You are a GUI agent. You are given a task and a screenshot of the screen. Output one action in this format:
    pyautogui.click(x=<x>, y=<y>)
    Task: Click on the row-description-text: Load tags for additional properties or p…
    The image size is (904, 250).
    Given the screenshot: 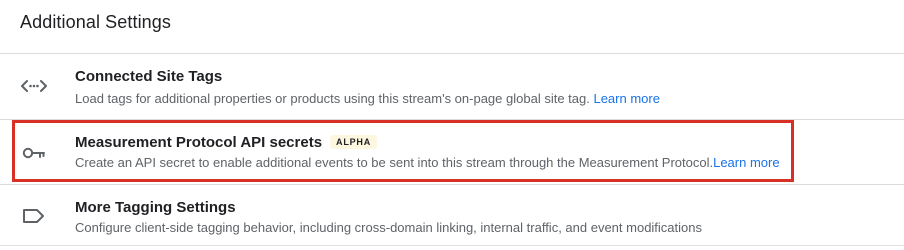 What is the action you would take?
    pyautogui.click(x=332, y=98)
    